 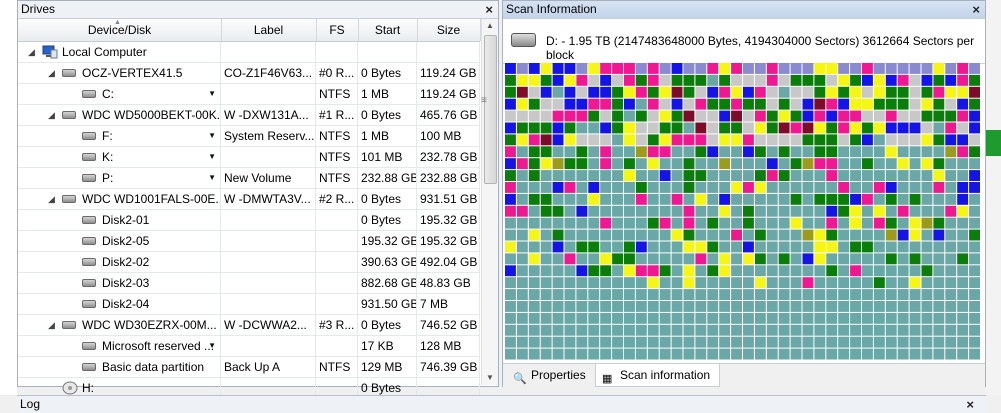 What do you see at coordinates (51, 199) in the screenshot?
I see `expand-toggle-icon: ◢` at bounding box center [51, 199].